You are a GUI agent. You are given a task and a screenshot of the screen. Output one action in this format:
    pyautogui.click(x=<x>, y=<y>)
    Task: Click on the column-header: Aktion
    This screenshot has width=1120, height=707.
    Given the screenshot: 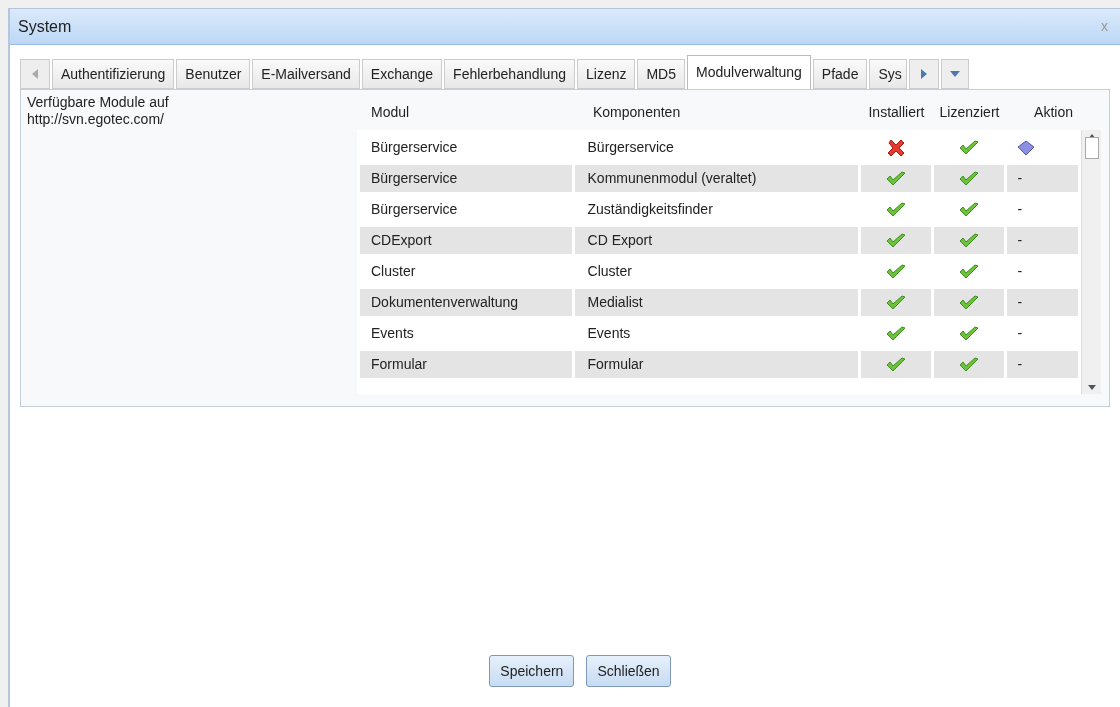 What is the action you would take?
    pyautogui.click(x=1053, y=112)
    